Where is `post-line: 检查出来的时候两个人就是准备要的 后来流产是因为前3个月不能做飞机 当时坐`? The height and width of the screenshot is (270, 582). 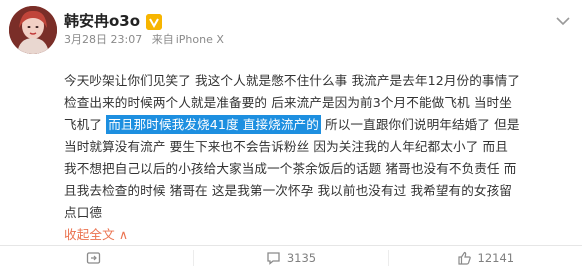
post-line: 检查出来的时候两个人就是准备要的 后来流产是因为前3个月不能做飞机 当时坐 is located at coordinates (288, 102).